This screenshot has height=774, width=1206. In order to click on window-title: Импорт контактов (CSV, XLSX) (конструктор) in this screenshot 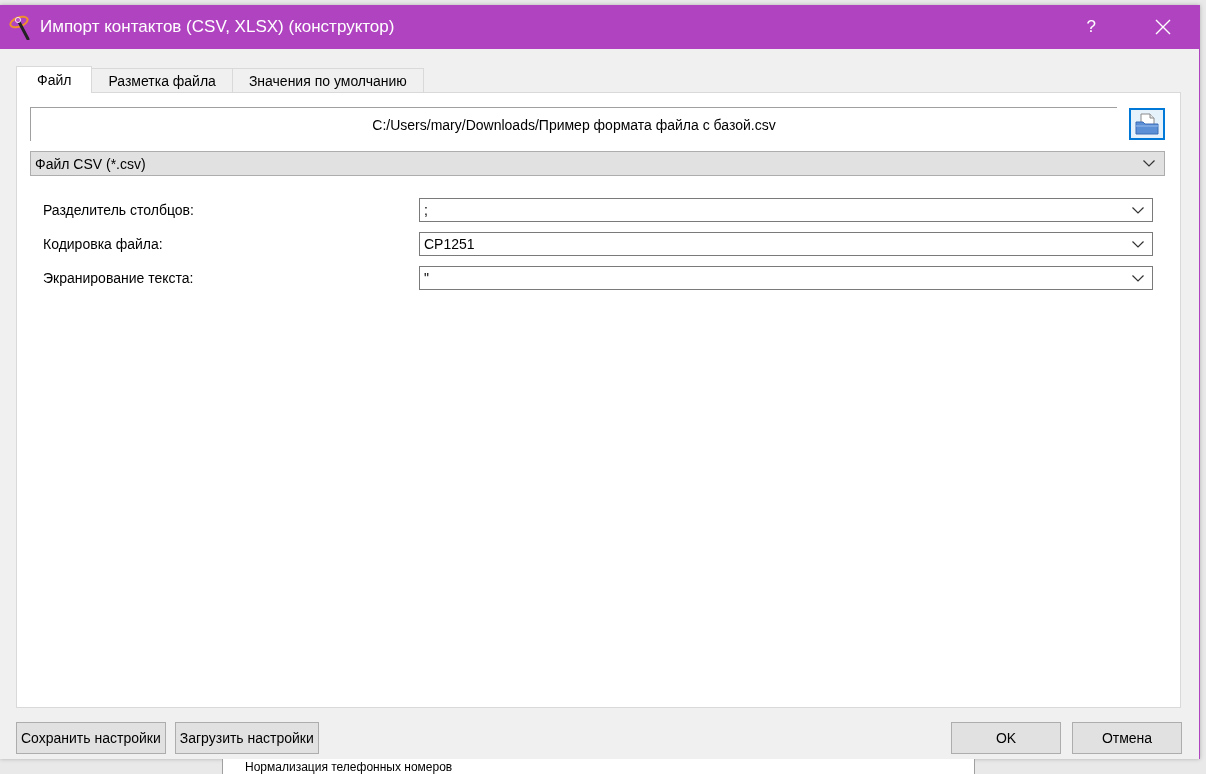, I will do `click(218, 27)`.